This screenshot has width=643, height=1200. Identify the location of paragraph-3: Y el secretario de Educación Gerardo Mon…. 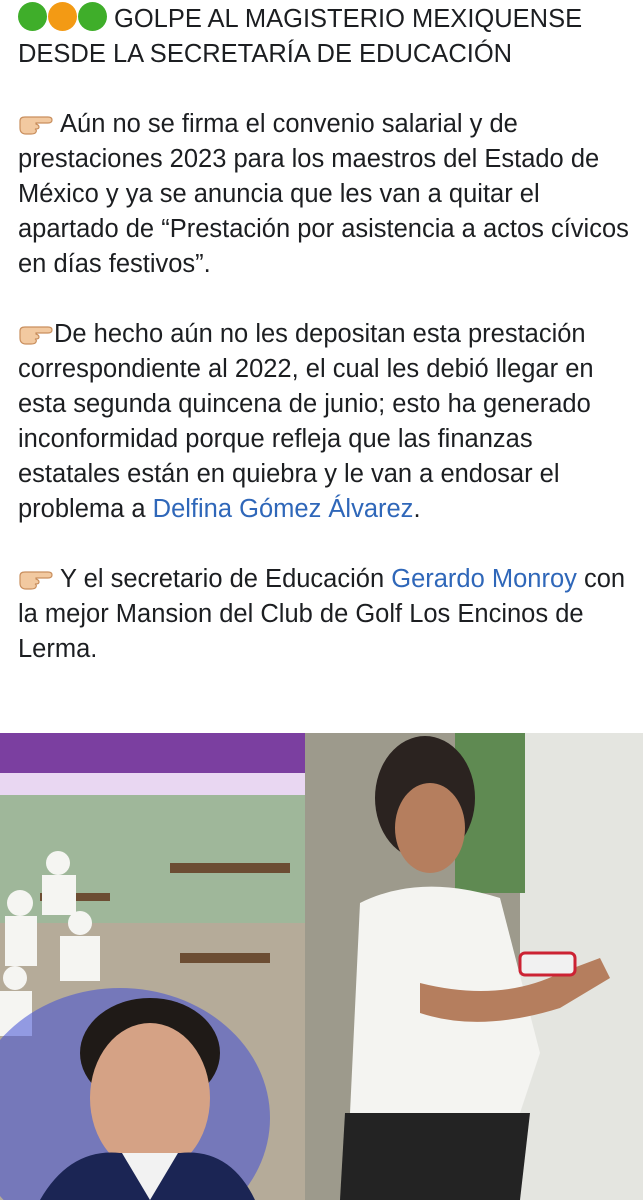
(325, 614).